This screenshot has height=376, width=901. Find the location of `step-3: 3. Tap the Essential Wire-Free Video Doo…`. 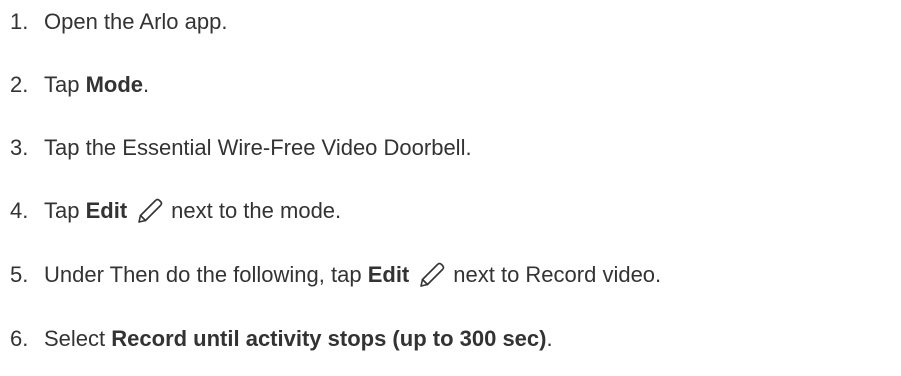

step-3: 3. Tap the Essential Wire-Free Video Doo… is located at coordinates (236, 148).